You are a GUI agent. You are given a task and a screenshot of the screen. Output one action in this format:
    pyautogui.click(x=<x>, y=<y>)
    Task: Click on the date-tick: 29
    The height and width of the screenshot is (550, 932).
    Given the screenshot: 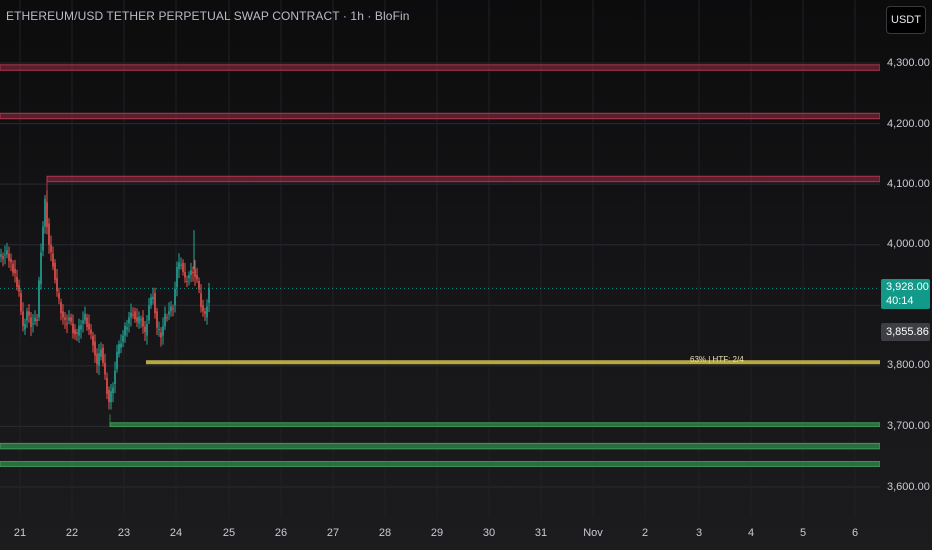 What is the action you would take?
    pyautogui.click(x=437, y=533)
    